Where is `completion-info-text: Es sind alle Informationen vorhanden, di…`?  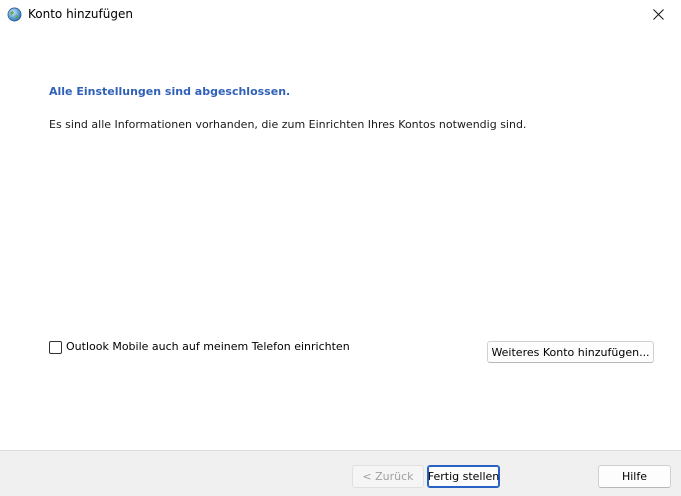 completion-info-text: Es sind alle Informationen vorhanden, di… is located at coordinates (288, 124).